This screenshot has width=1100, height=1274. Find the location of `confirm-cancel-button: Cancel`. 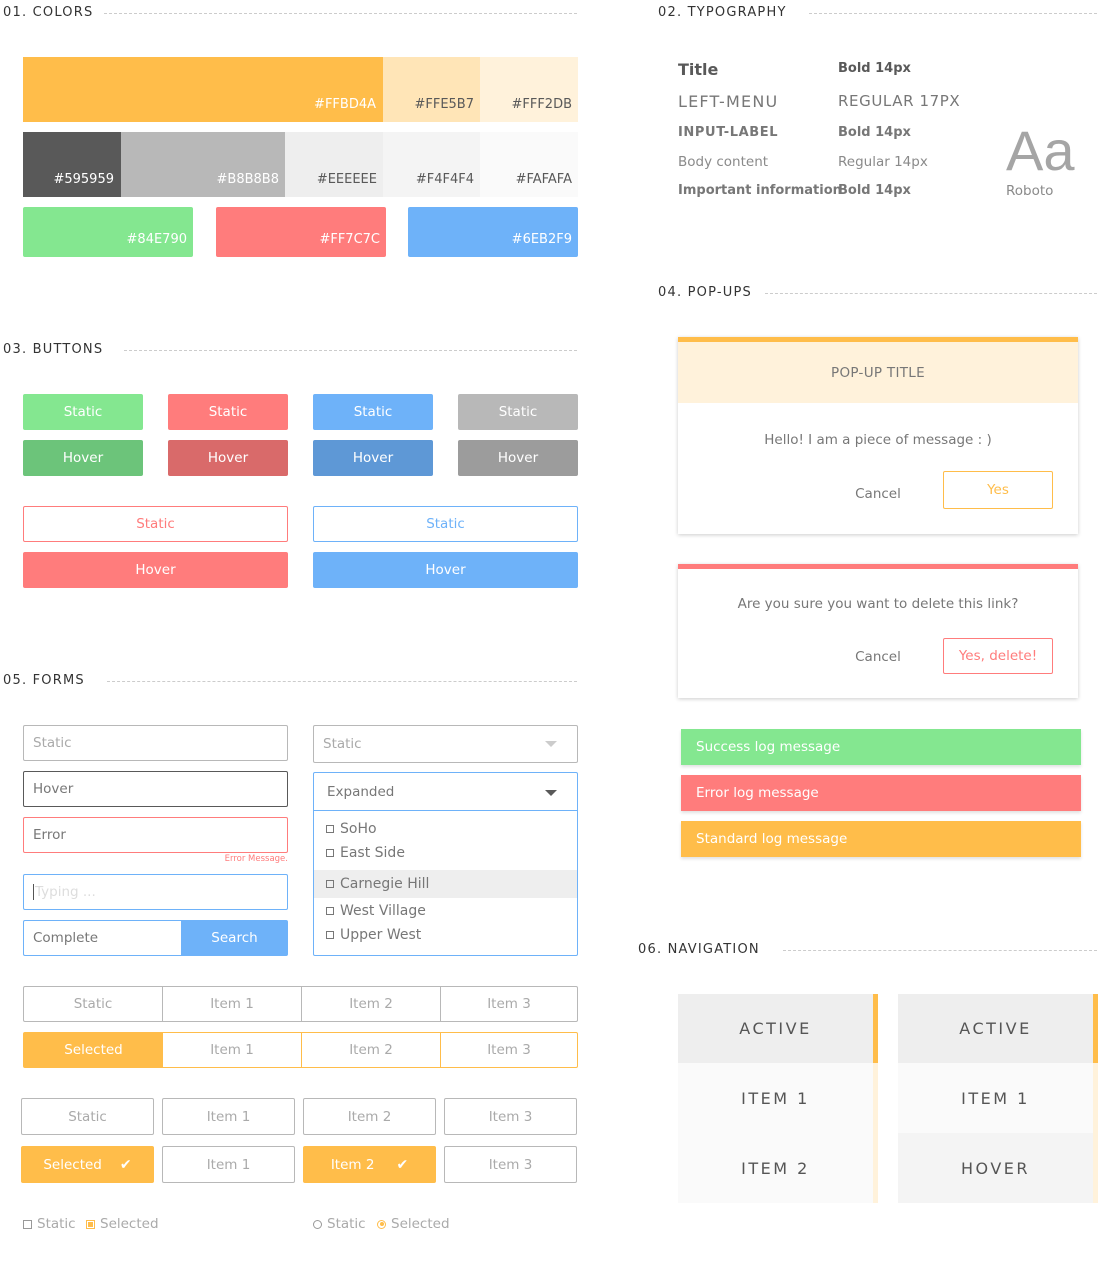

confirm-cancel-button: Cancel is located at coordinates (878, 657).